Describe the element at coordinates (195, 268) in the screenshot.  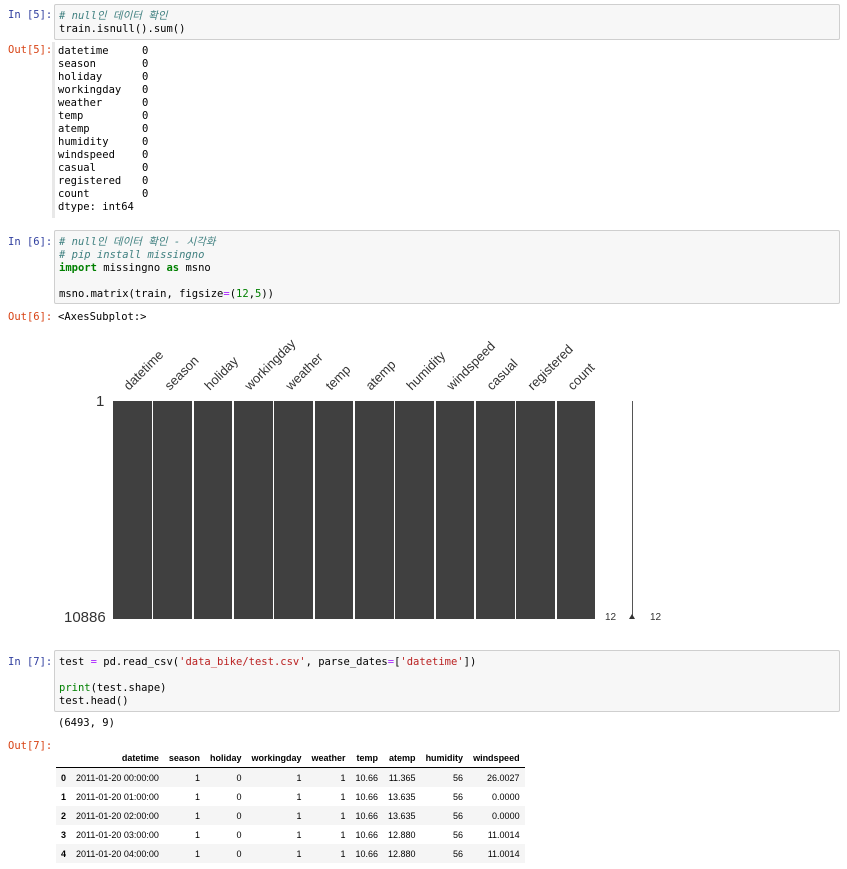
I see `code-token: msno` at that location.